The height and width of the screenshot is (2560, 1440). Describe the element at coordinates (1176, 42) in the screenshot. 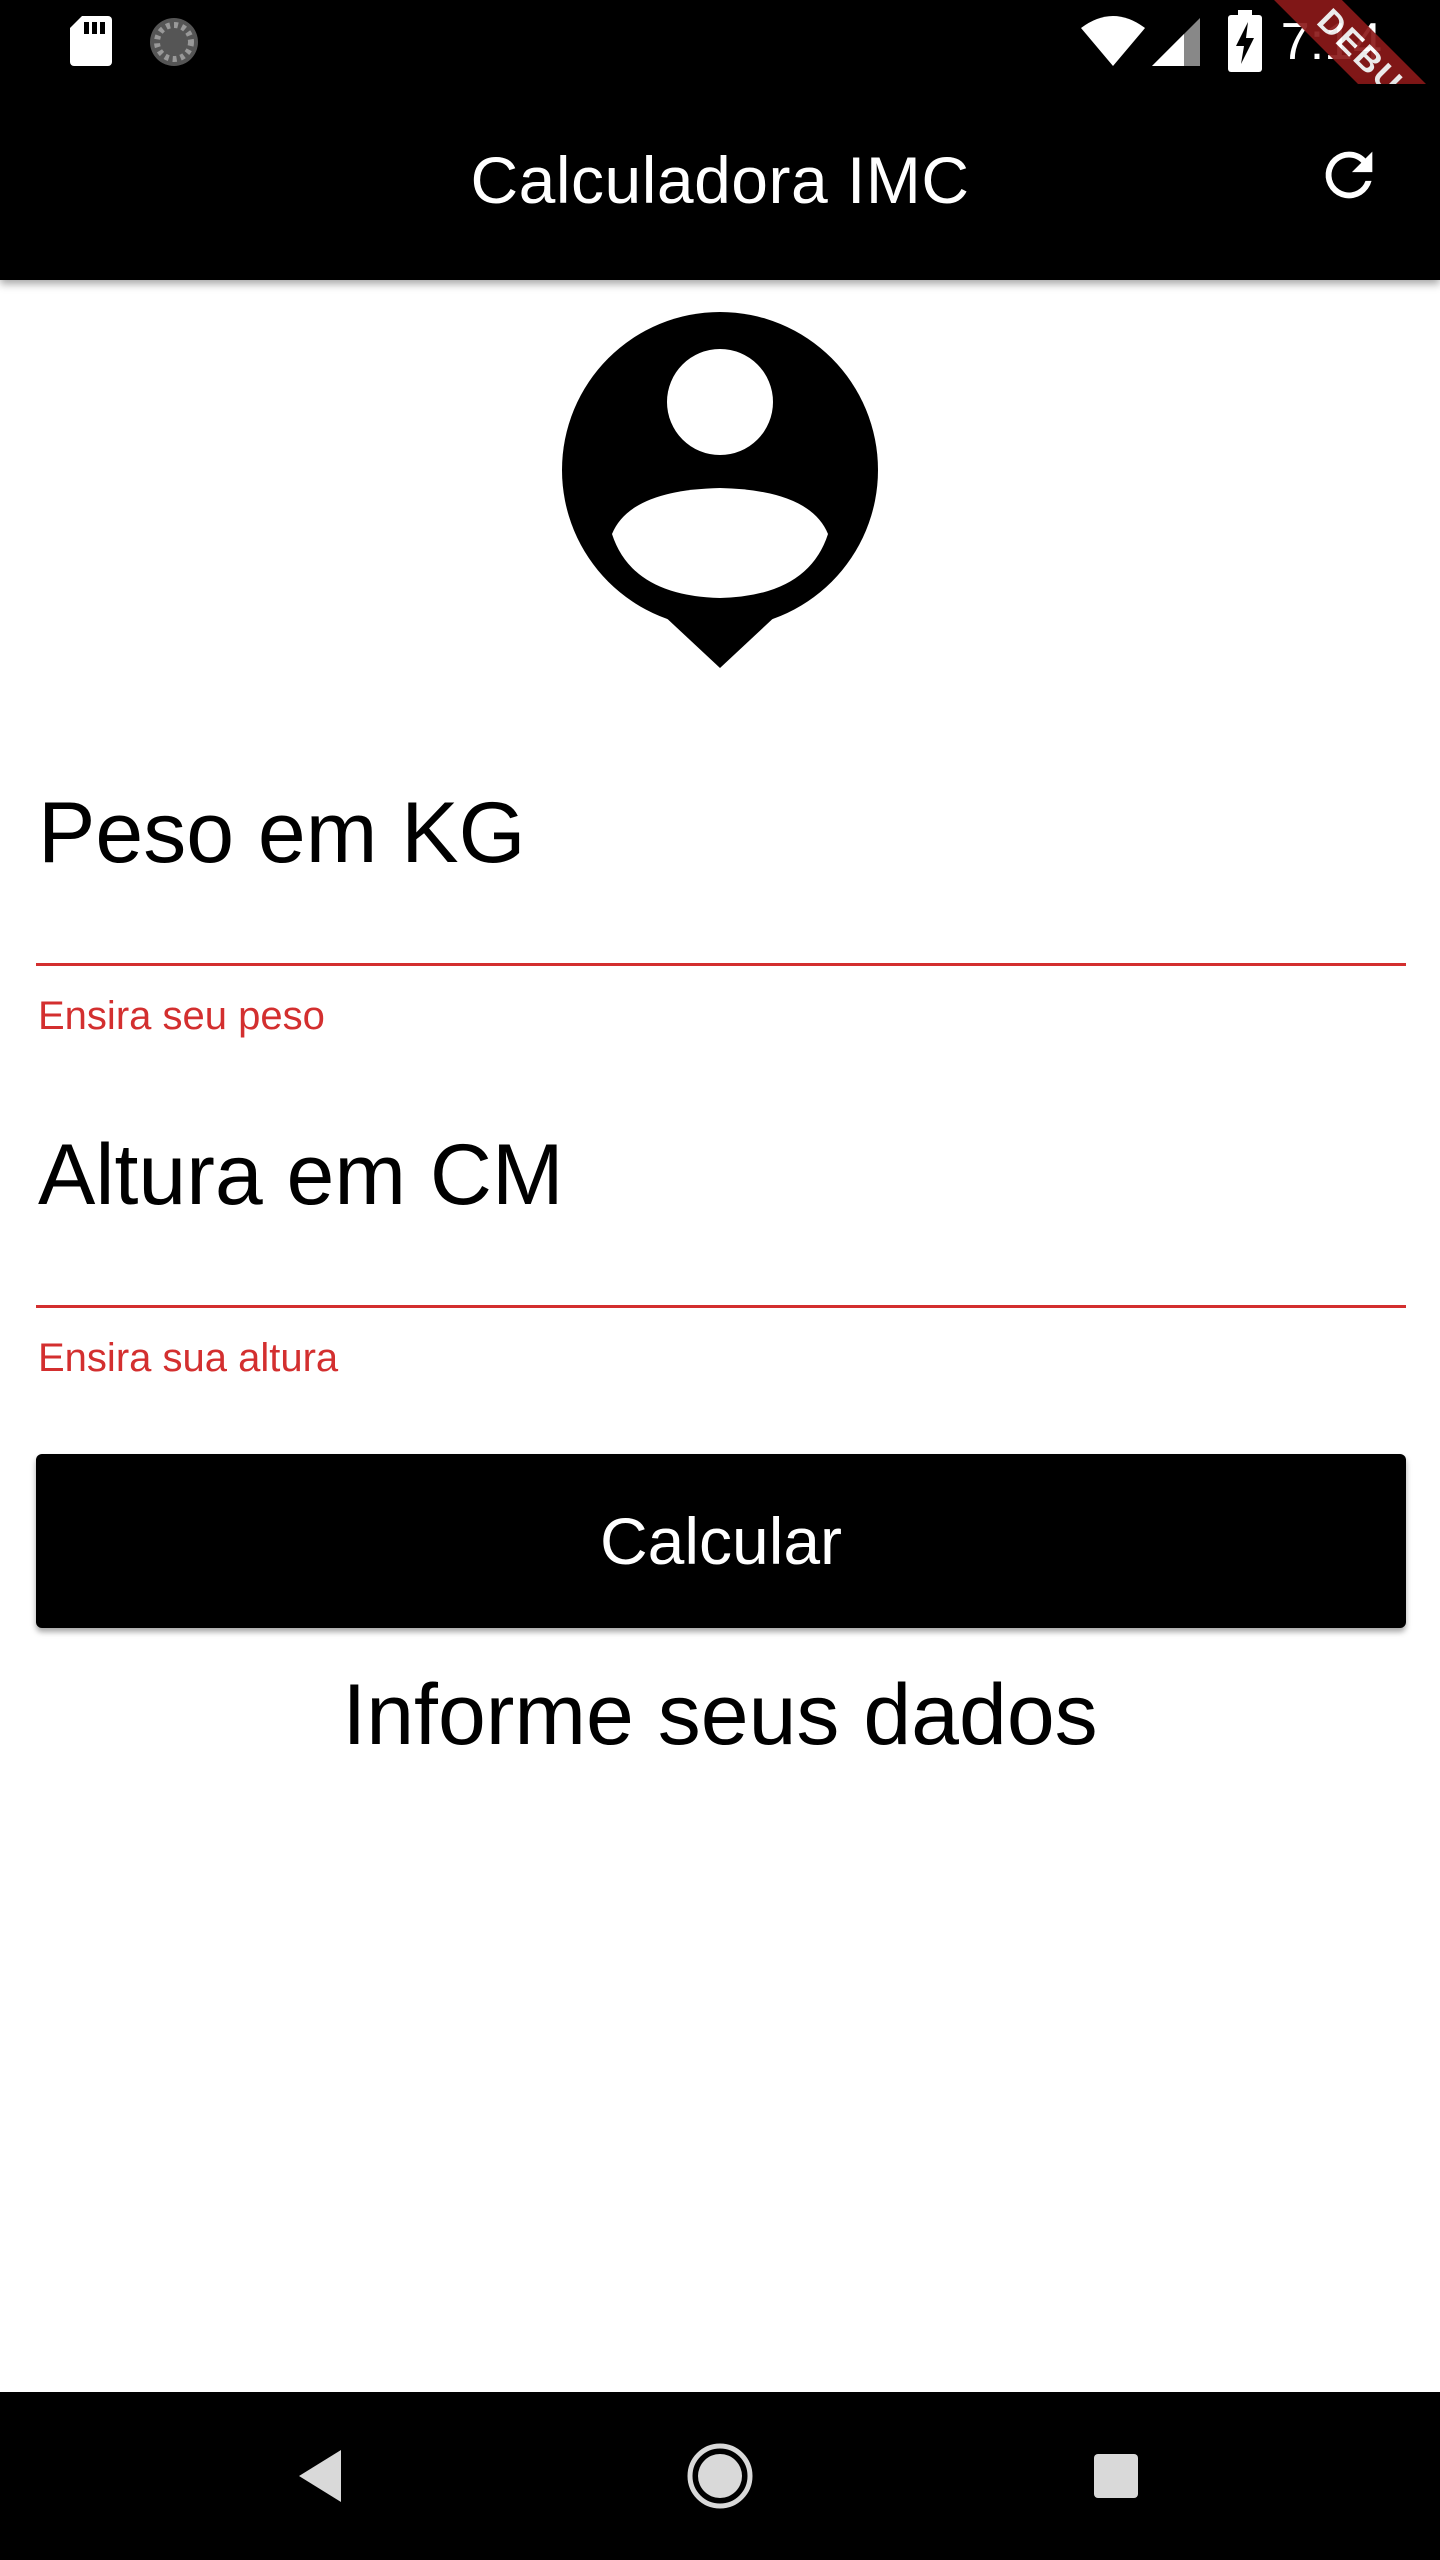

I see `cell-signal-icon` at that location.